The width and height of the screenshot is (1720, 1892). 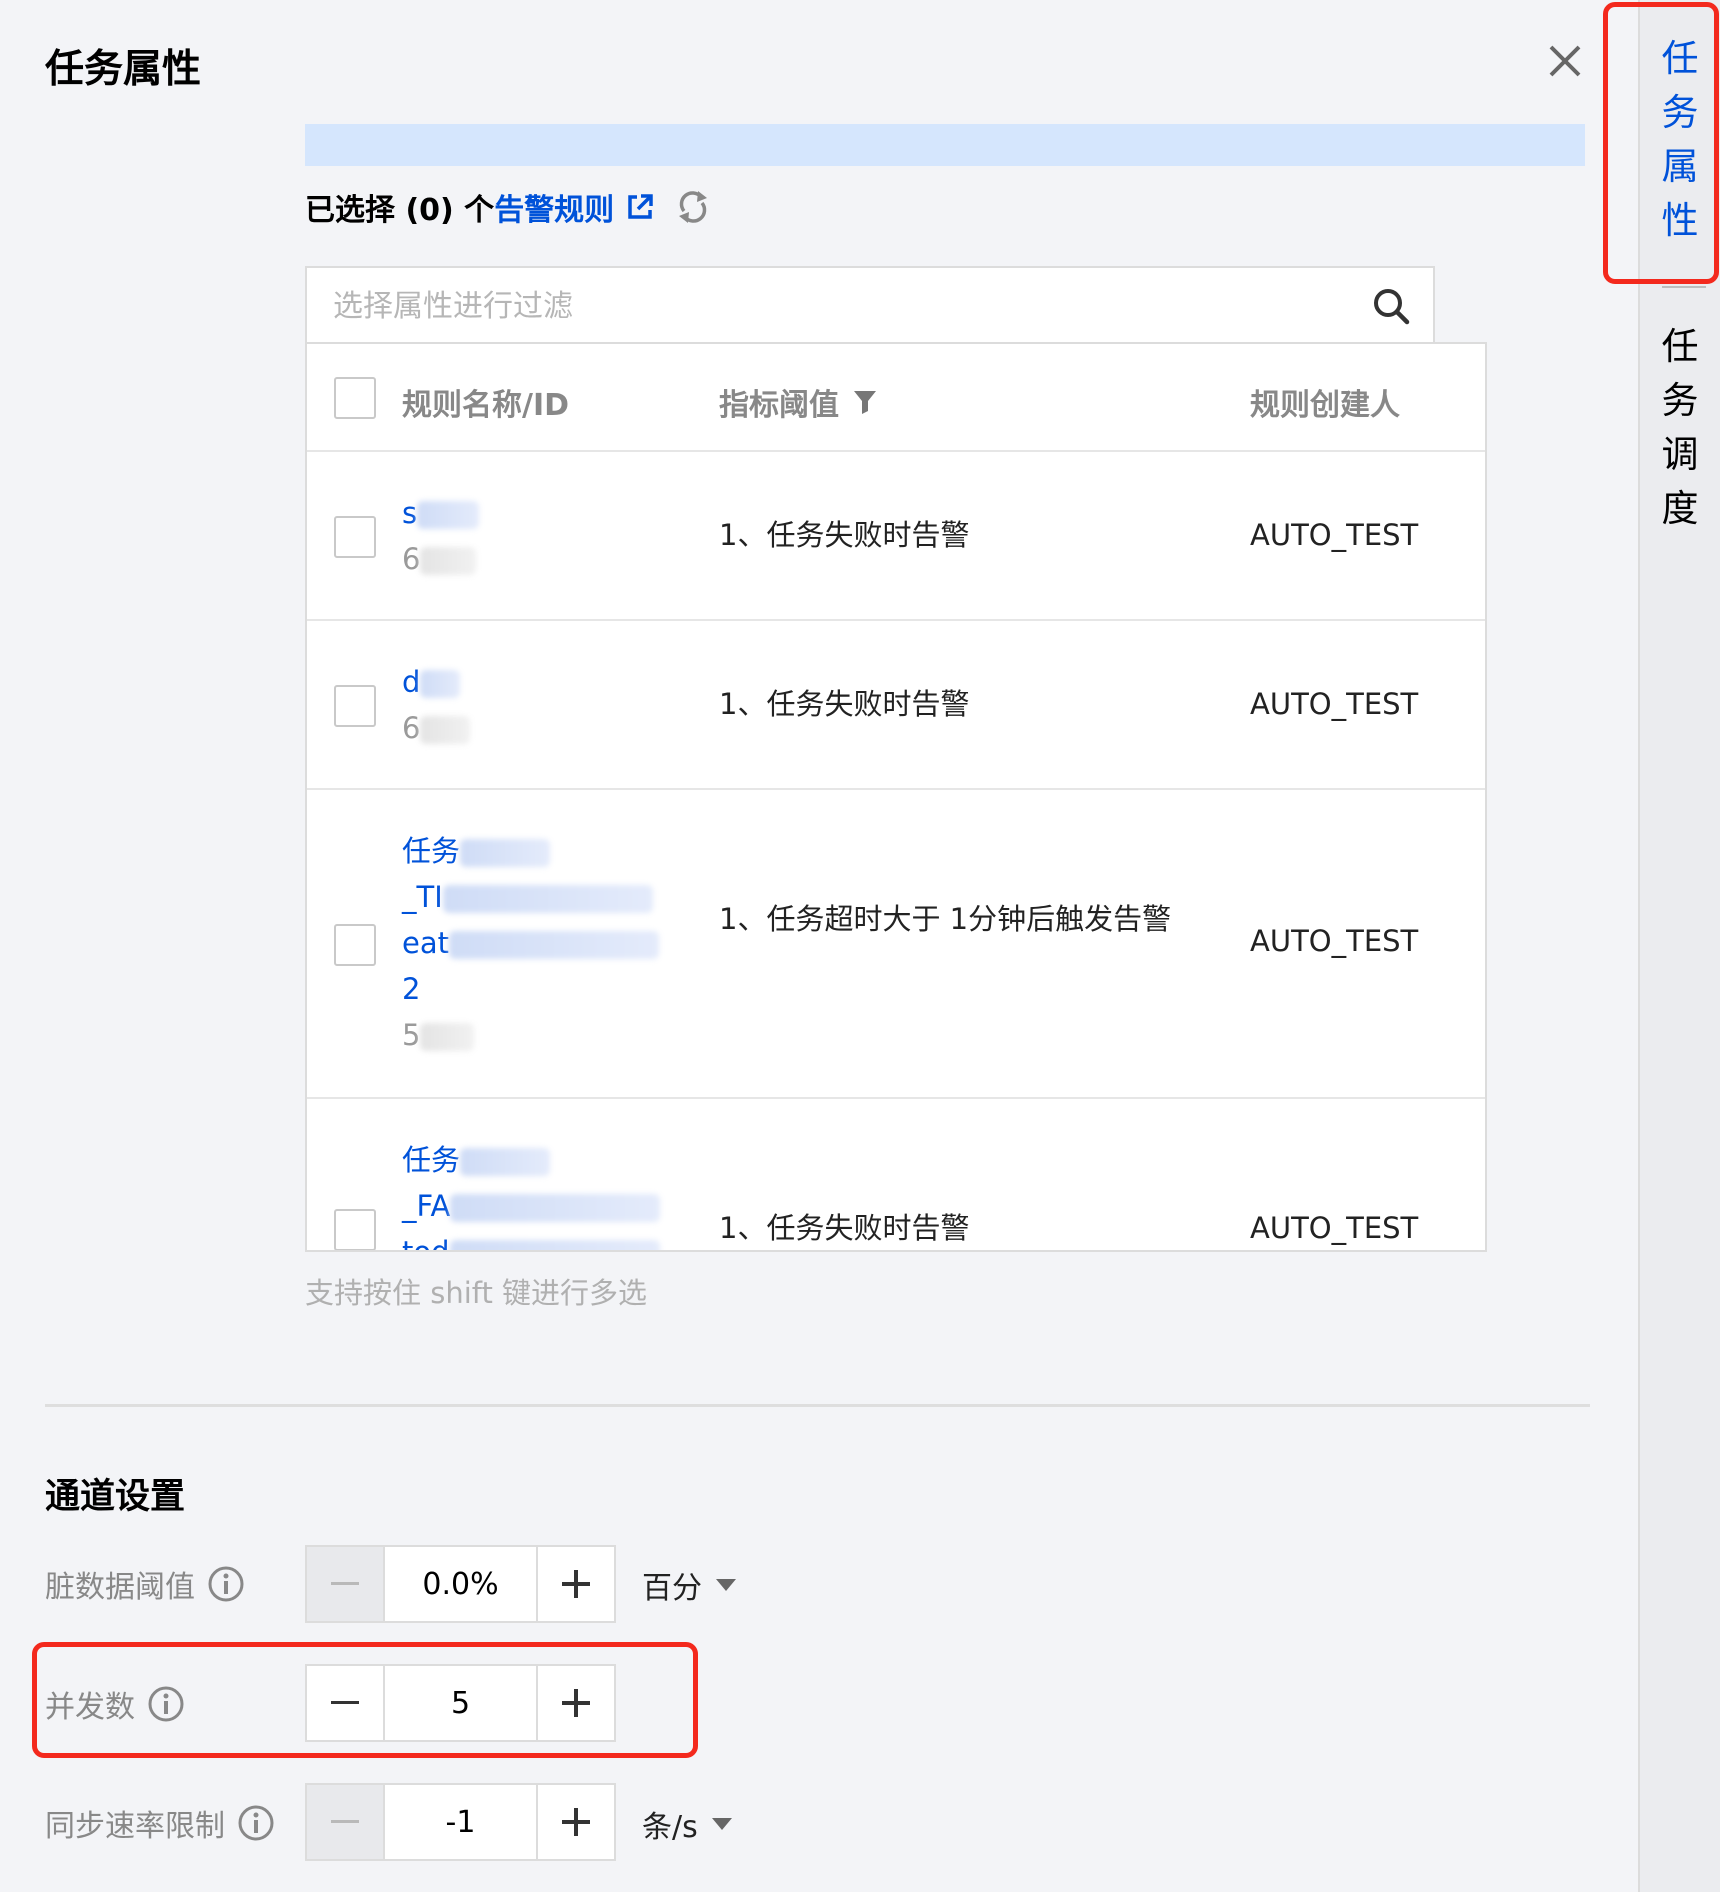 I want to click on rule-name-cell: 任务 _FA tod, so click(x=531, y=1193).